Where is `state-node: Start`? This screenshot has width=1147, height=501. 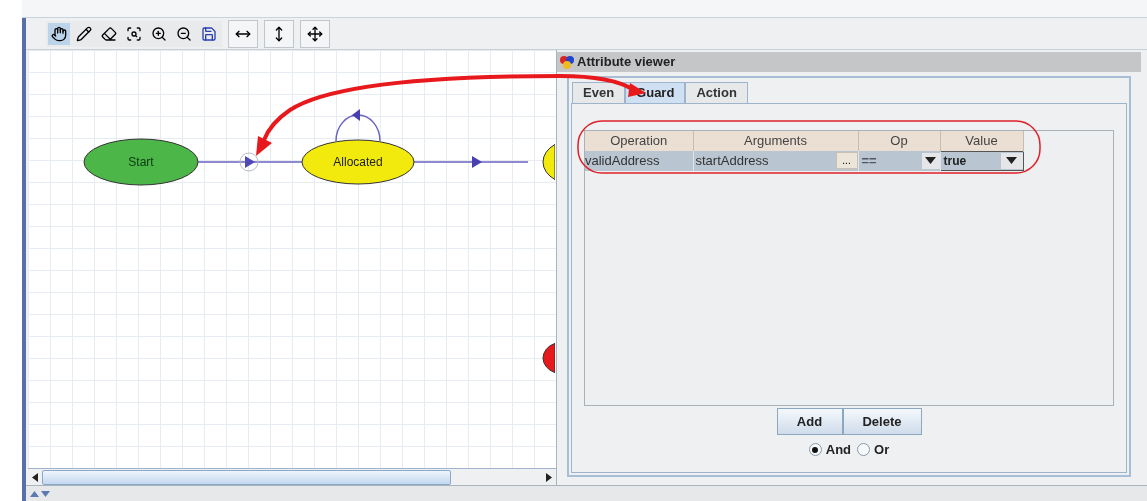
state-node: Start is located at coordinates (141, 162).